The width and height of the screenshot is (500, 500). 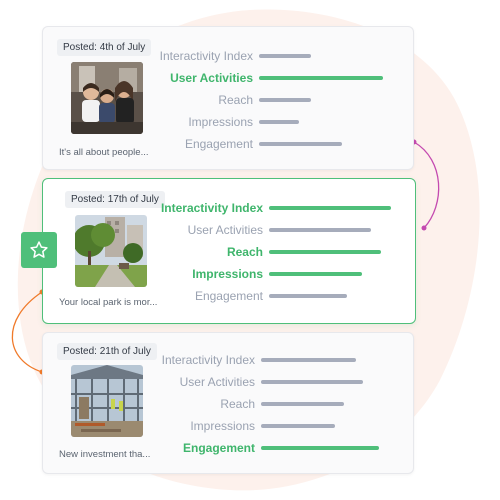 What do you see at coordinates (115, 199) in the screenshot?
I see `posted-date-badge: Posted: 17th of July` at bounding box center [115, 199].